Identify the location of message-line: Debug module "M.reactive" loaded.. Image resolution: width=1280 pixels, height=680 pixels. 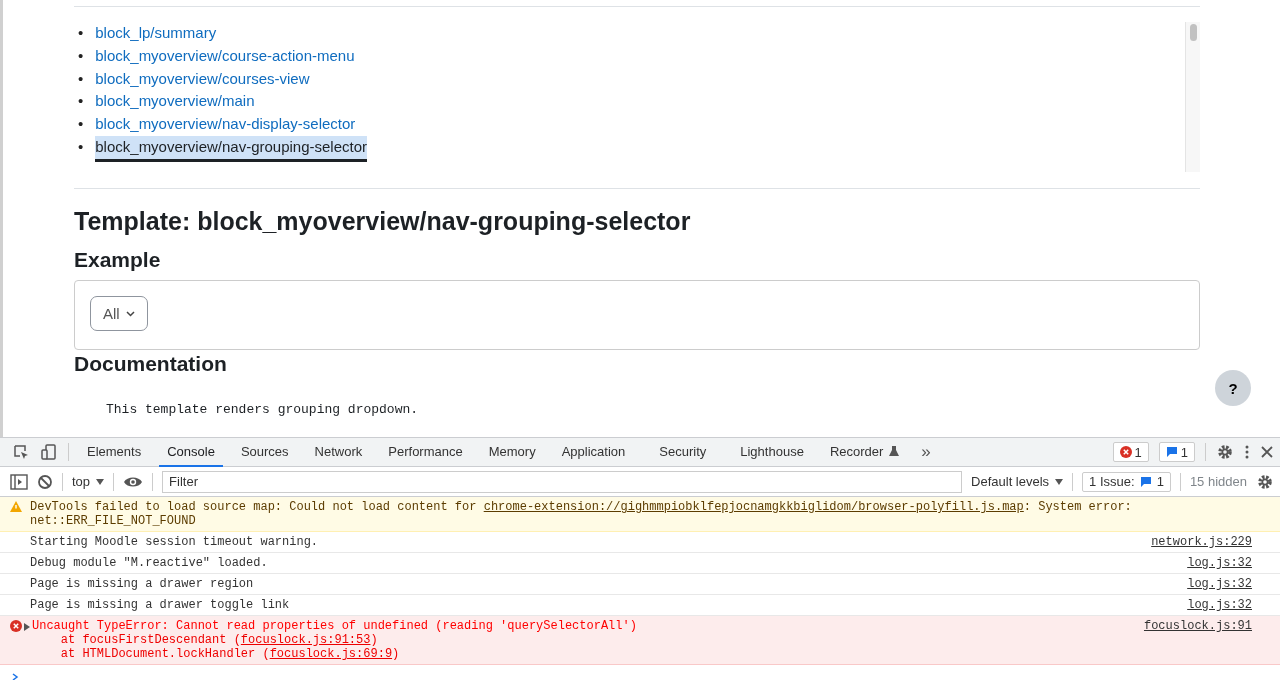
(149, 563).